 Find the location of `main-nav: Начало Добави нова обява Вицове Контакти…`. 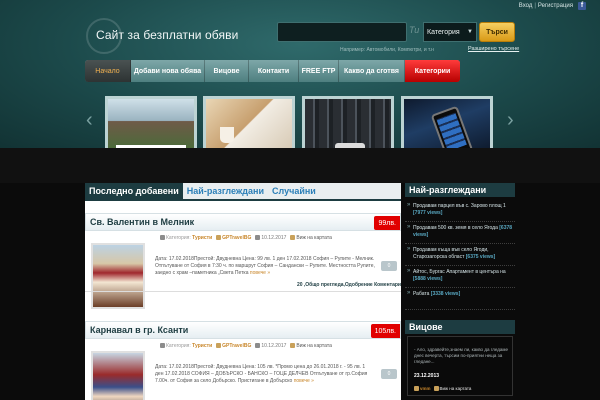

main-nav: Начало Добави нова обява Вицове Контакти… is located at coordinates (272, 71).